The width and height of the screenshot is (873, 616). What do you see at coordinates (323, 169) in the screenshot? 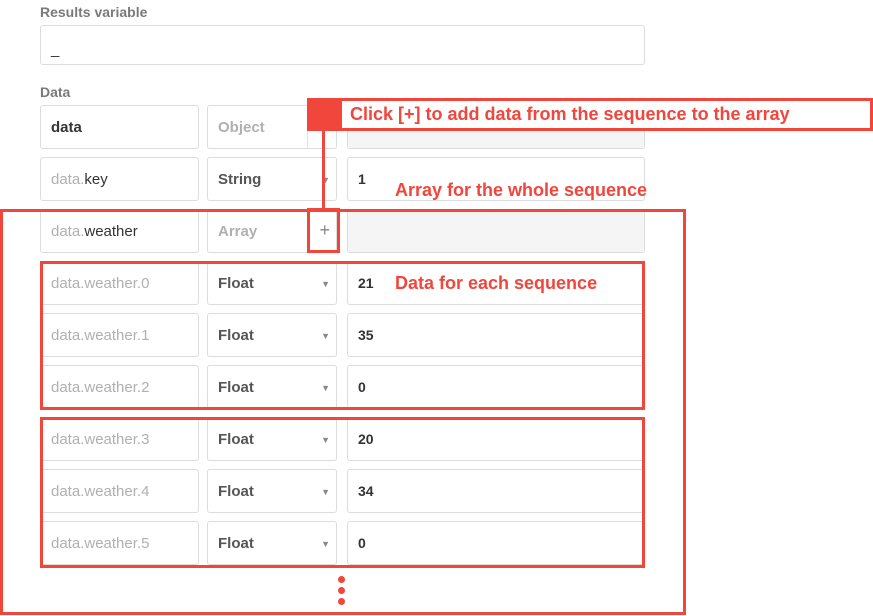
I see `callout-connector` at bounding box center [323, 169].